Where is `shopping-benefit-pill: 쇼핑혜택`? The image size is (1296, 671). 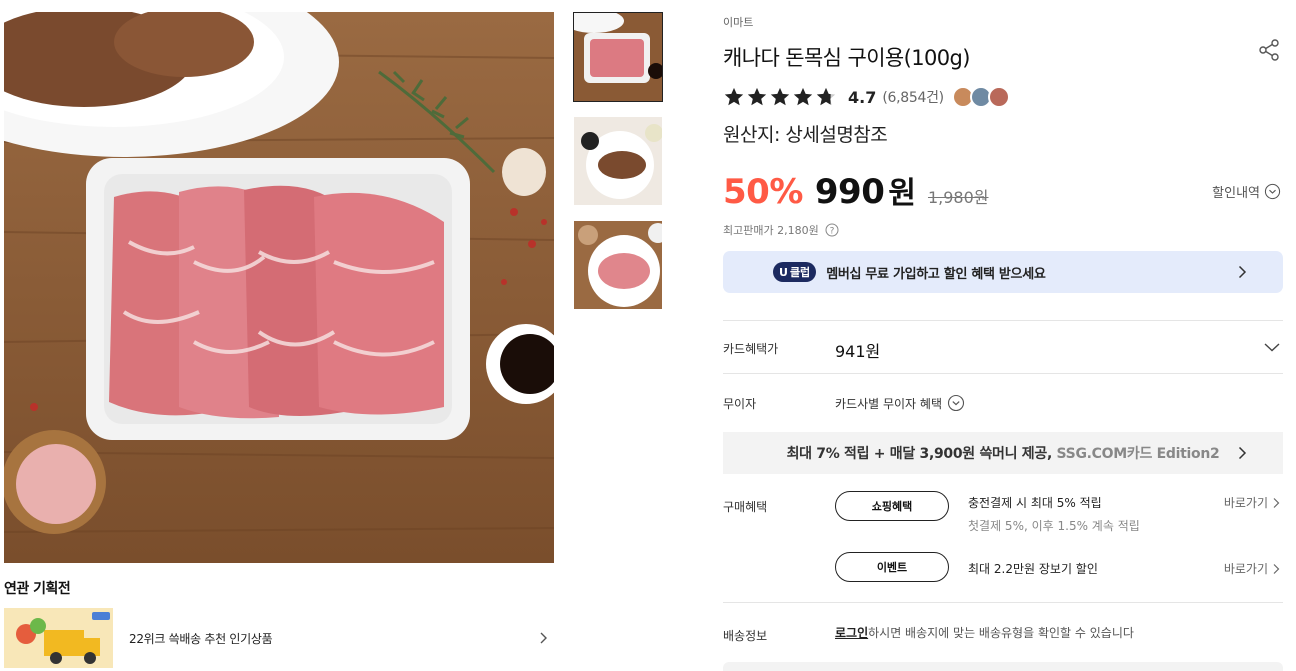
shopping-benefit-pill: 쇼핑혜택 is located at coordinates (892, 506).